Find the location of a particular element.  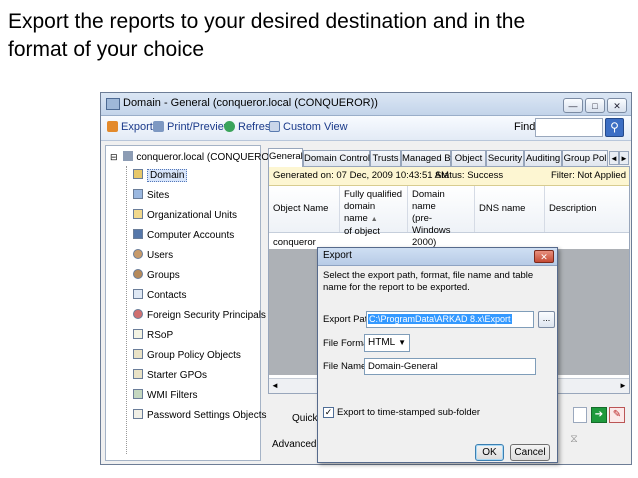

file-format-select: HTML ▼ is located at coordinates (387, 343).